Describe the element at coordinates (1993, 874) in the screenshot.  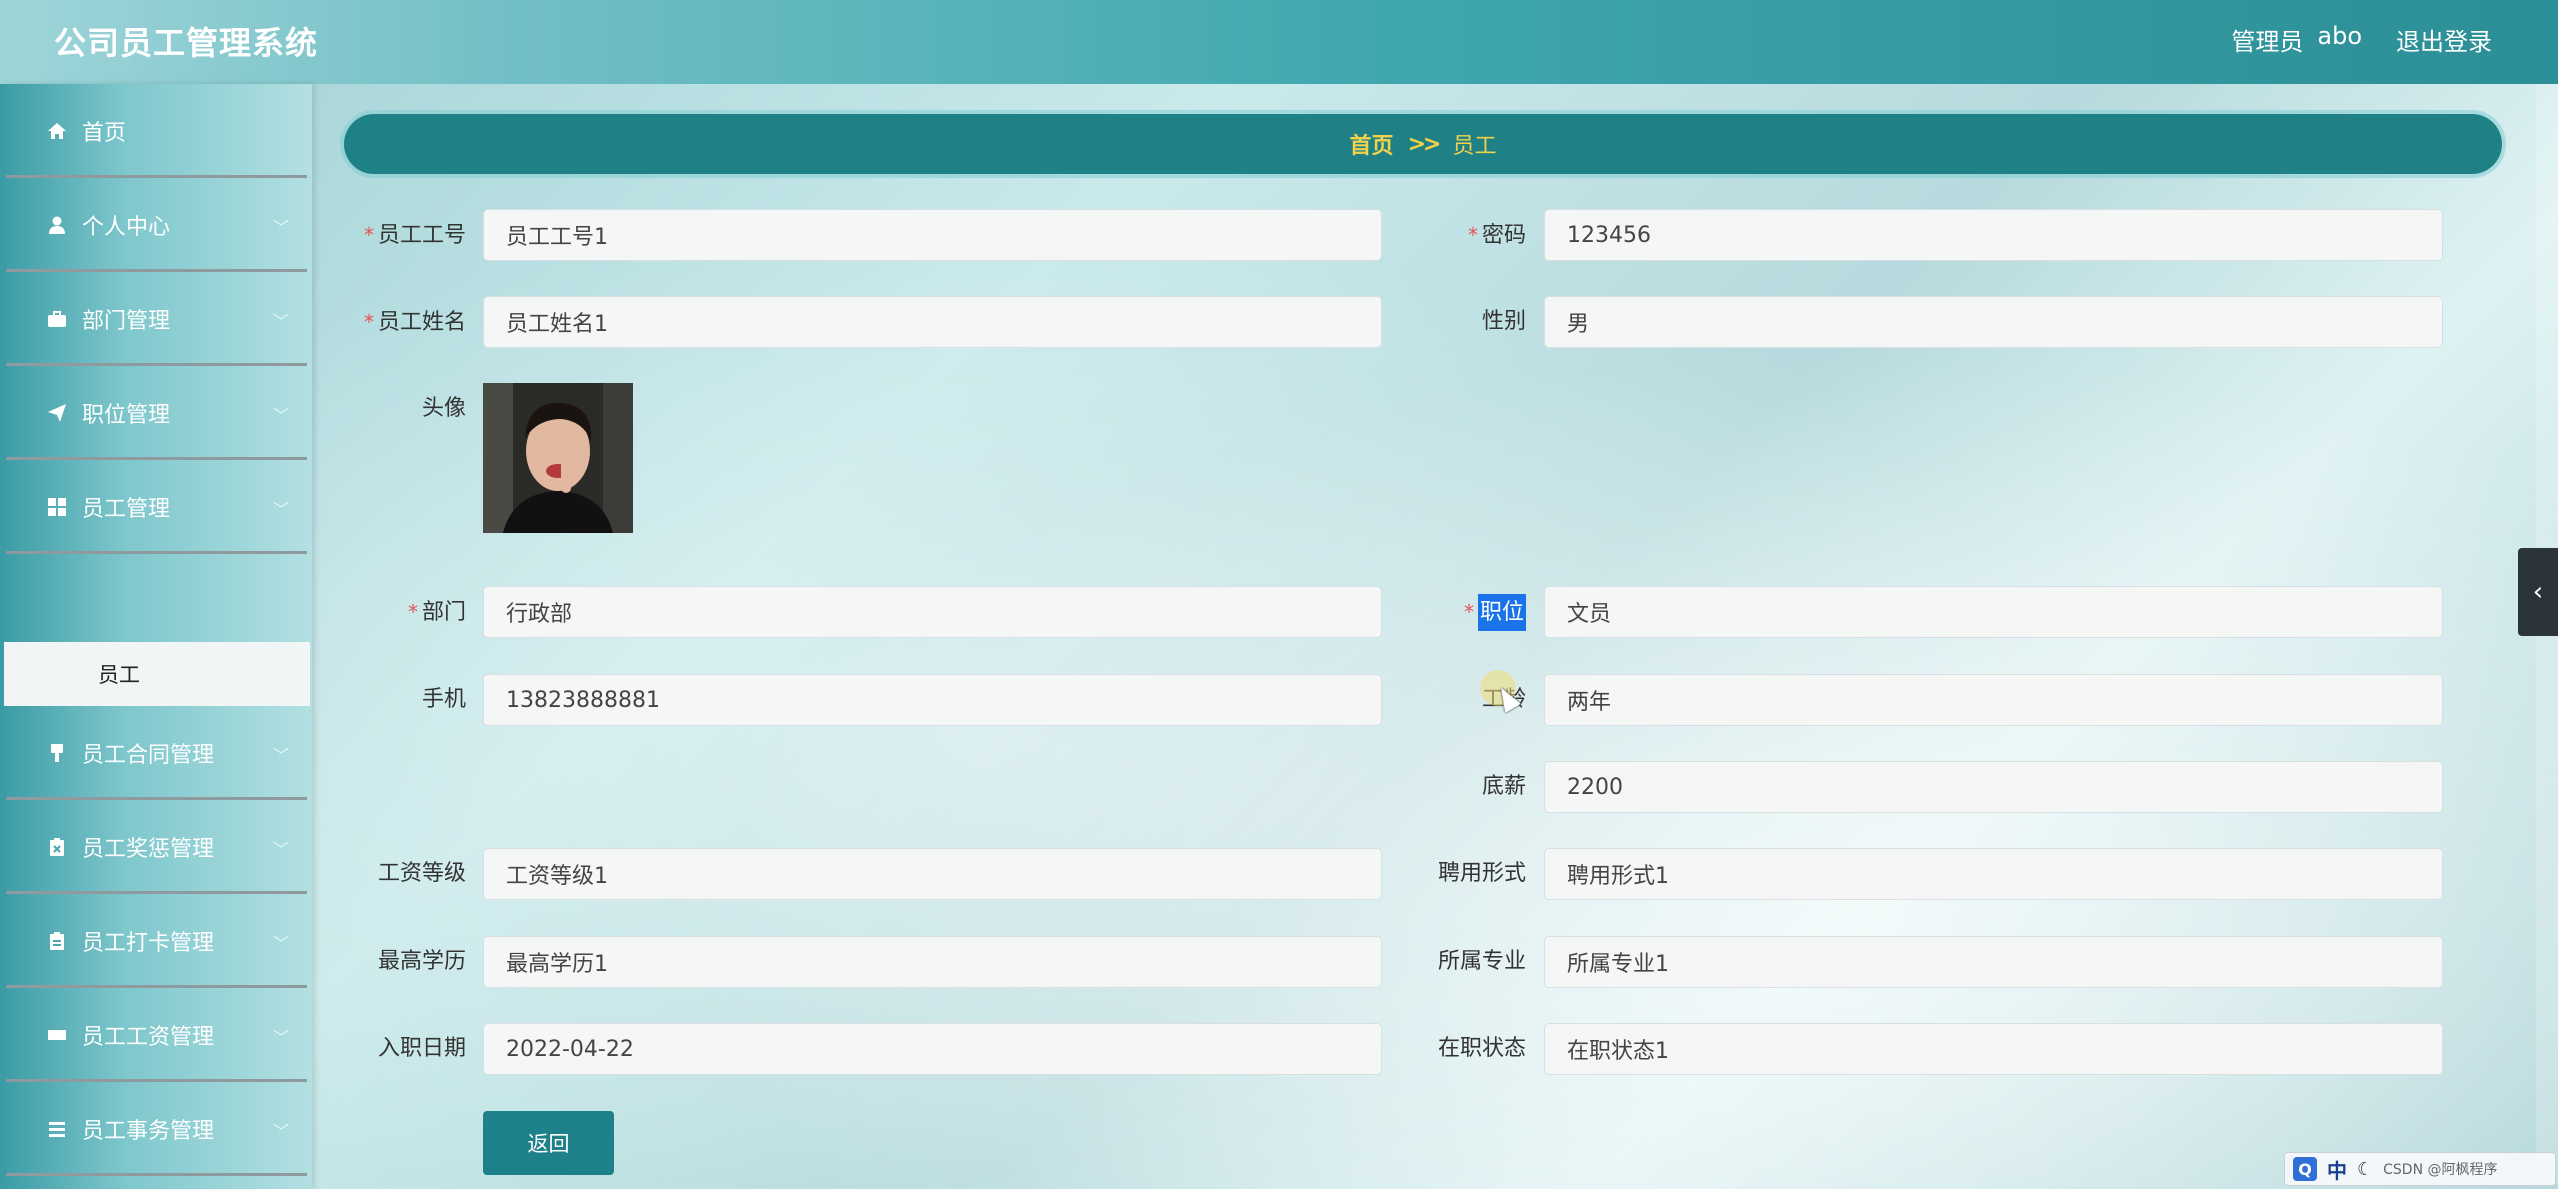
I see `employment-type-input` at that location.